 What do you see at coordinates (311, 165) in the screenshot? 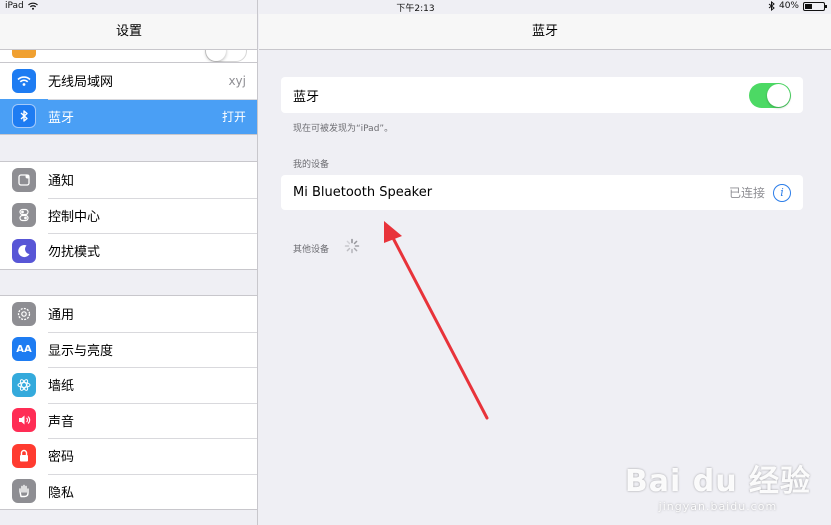
I see `my-devices-header: 我的设备` at bounding box center [311, 165].